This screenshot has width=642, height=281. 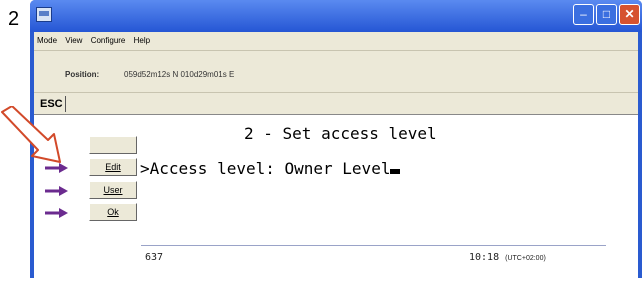 What do you see at coordinates (525, 258) in the screenshot?
I see `status-timezone: (UTC+02:00)` at bounding box center [525, 258].